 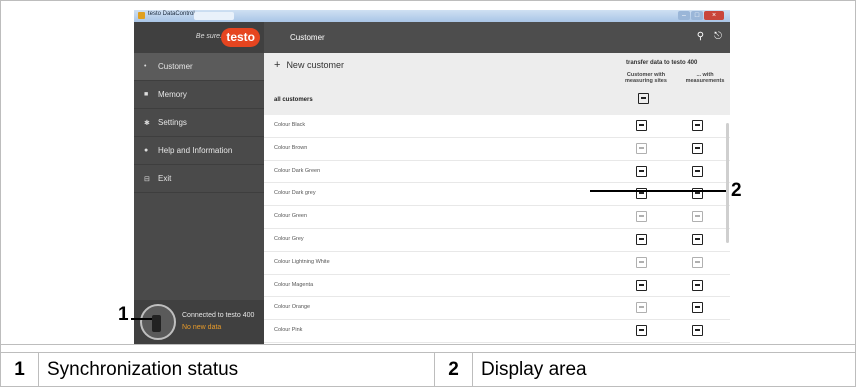 What do you see at coordinates (277, 65) in the screenshot?
I see `plus-icon: +` at bounding box center [277, 65].